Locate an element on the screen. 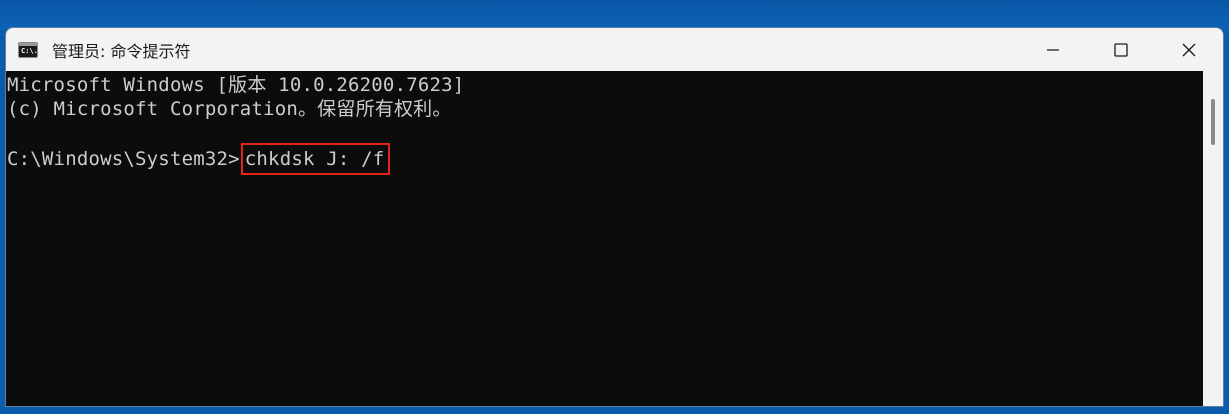 The width and height of the screenshot is (1229, 414). minimize-icon is located at coordinates (1053, 49).